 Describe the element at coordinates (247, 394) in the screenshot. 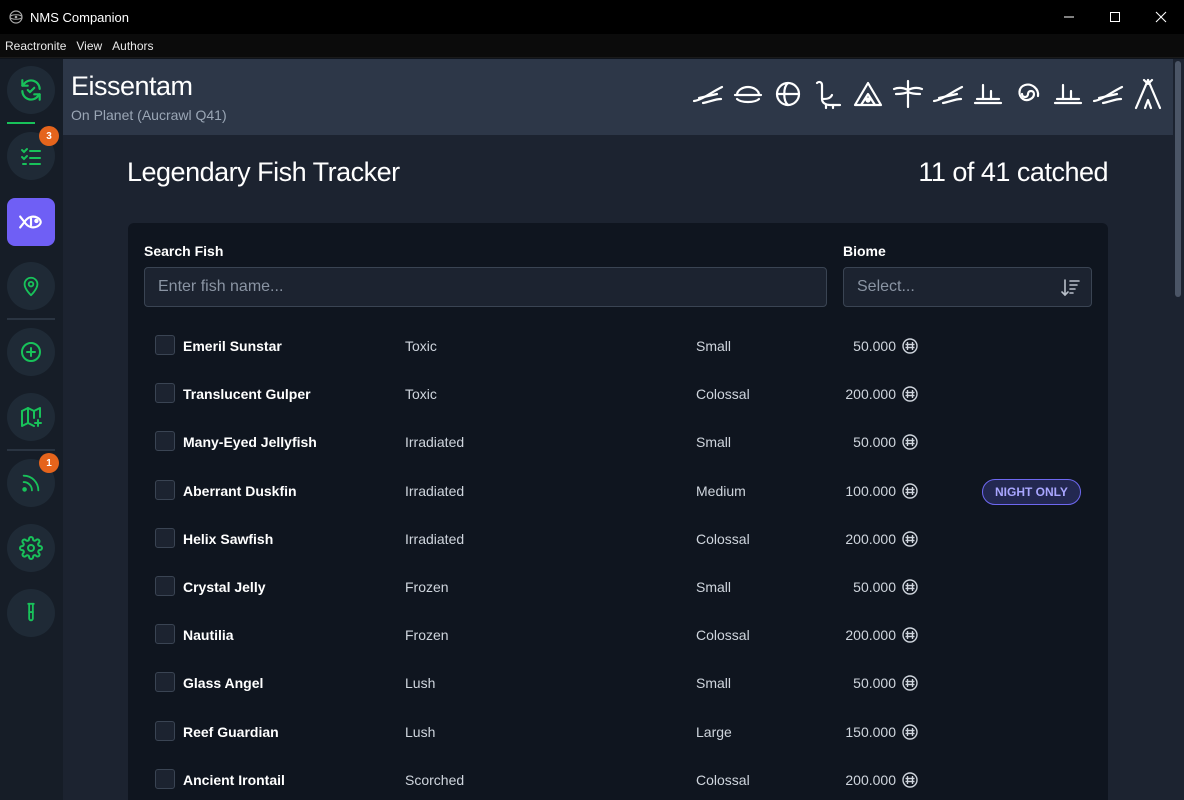

I see `fish-name: Translucent Gulper` at that location.